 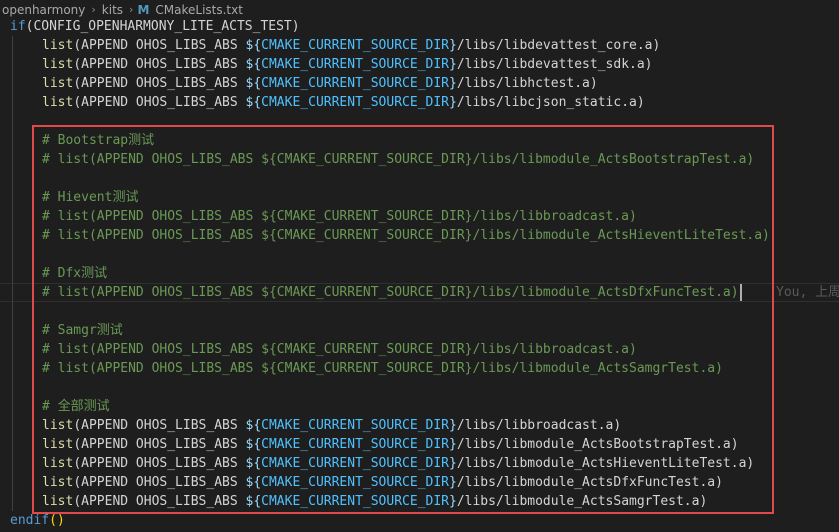 I want to click on code-line-content: if(CONFIG_OPENHARMONY_LITE_ACTS_TEST), so click(x=155, y=26).